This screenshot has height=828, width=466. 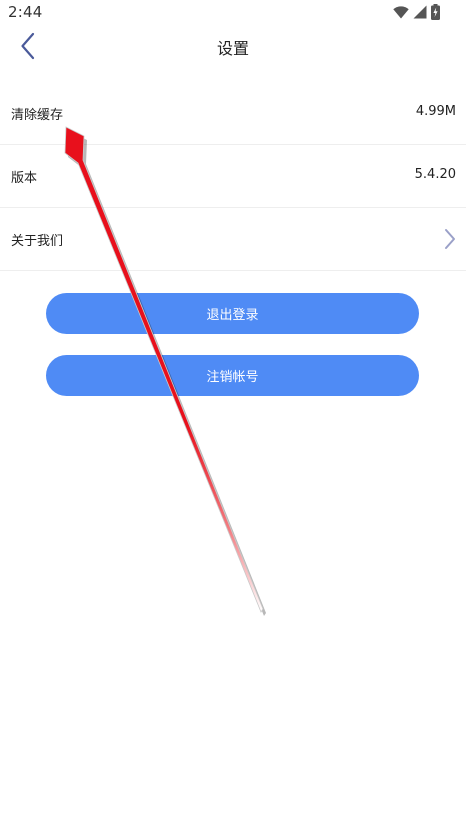 What do you see at coordinates (450, 239) in the screenshot?
I see `chevron-right-icon` at bounding box center [450, 239].